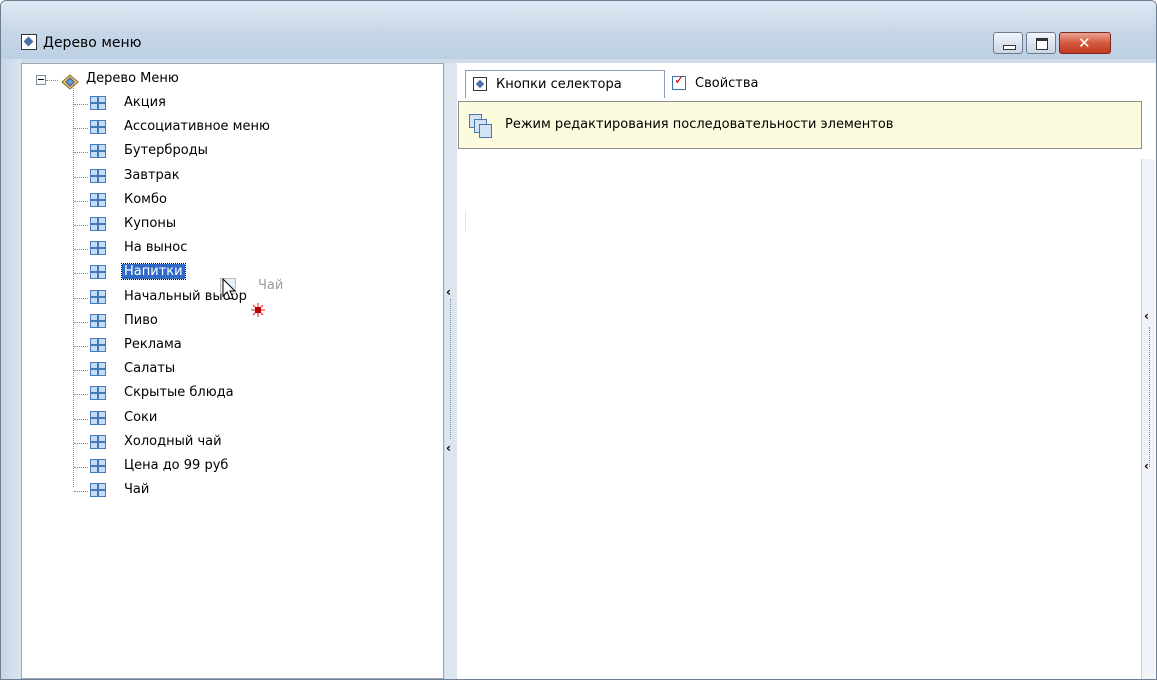  I want to click on mouse-cursor-icon, so click(229, 289).